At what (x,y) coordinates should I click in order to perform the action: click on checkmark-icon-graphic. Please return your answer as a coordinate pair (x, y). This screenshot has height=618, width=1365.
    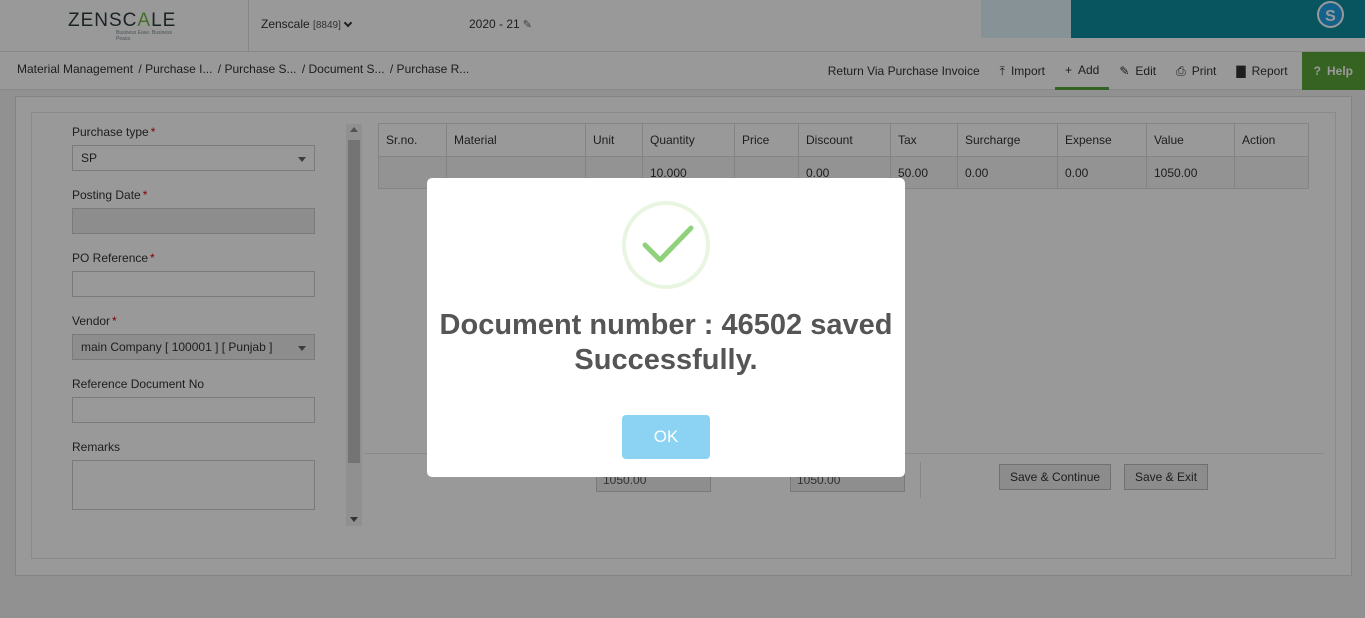
    Looking at the image, I should click on (668, 244).